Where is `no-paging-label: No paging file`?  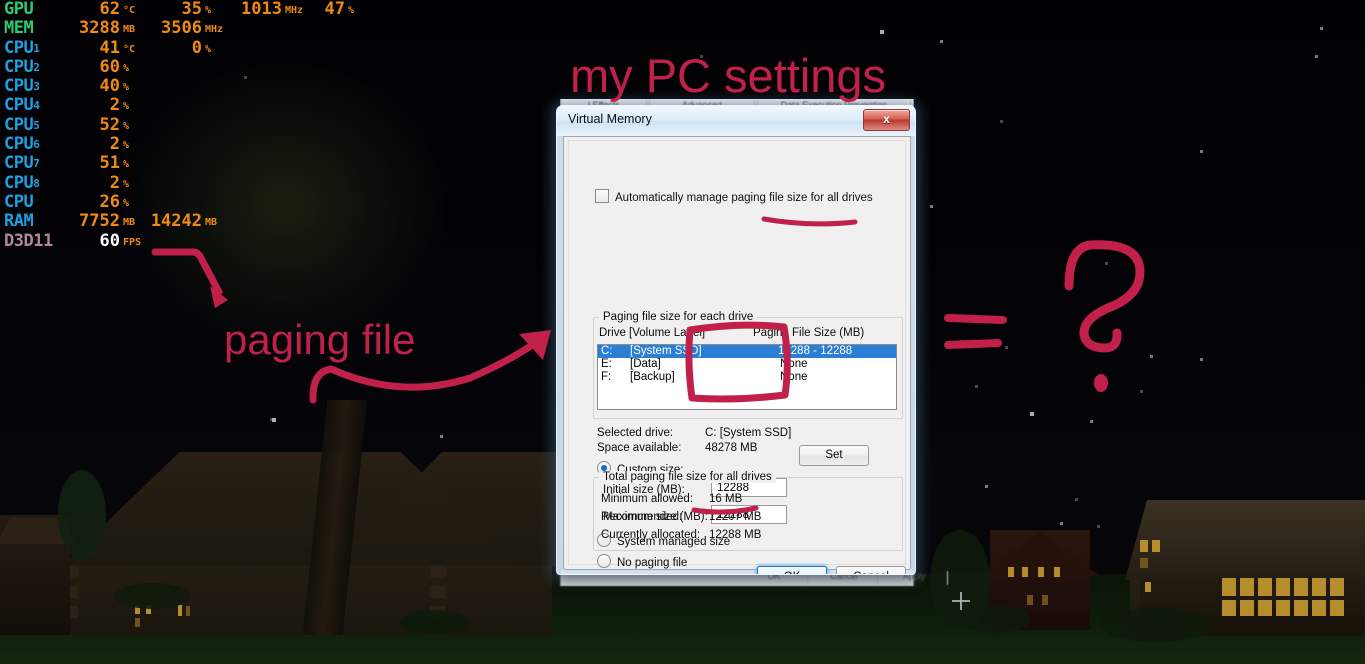 no-paging-label: No paging file is located at coordinates (652, 563).